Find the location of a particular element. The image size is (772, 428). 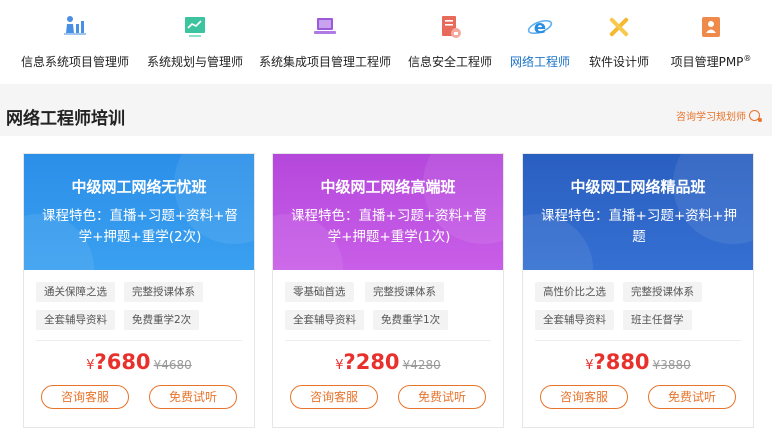

nav-item-pmp: 项目管理PMP® is located at coordinates (711, 42).